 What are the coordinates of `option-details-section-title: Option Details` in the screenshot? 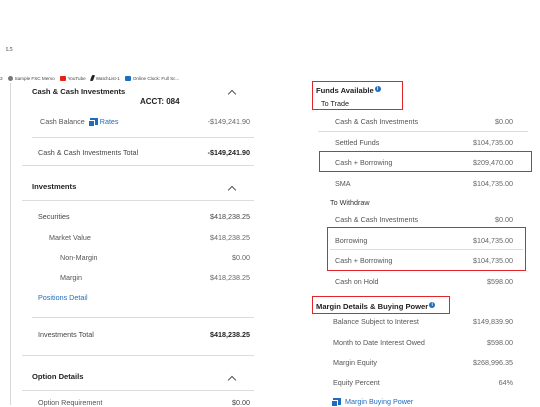 It's located at (58, 376).